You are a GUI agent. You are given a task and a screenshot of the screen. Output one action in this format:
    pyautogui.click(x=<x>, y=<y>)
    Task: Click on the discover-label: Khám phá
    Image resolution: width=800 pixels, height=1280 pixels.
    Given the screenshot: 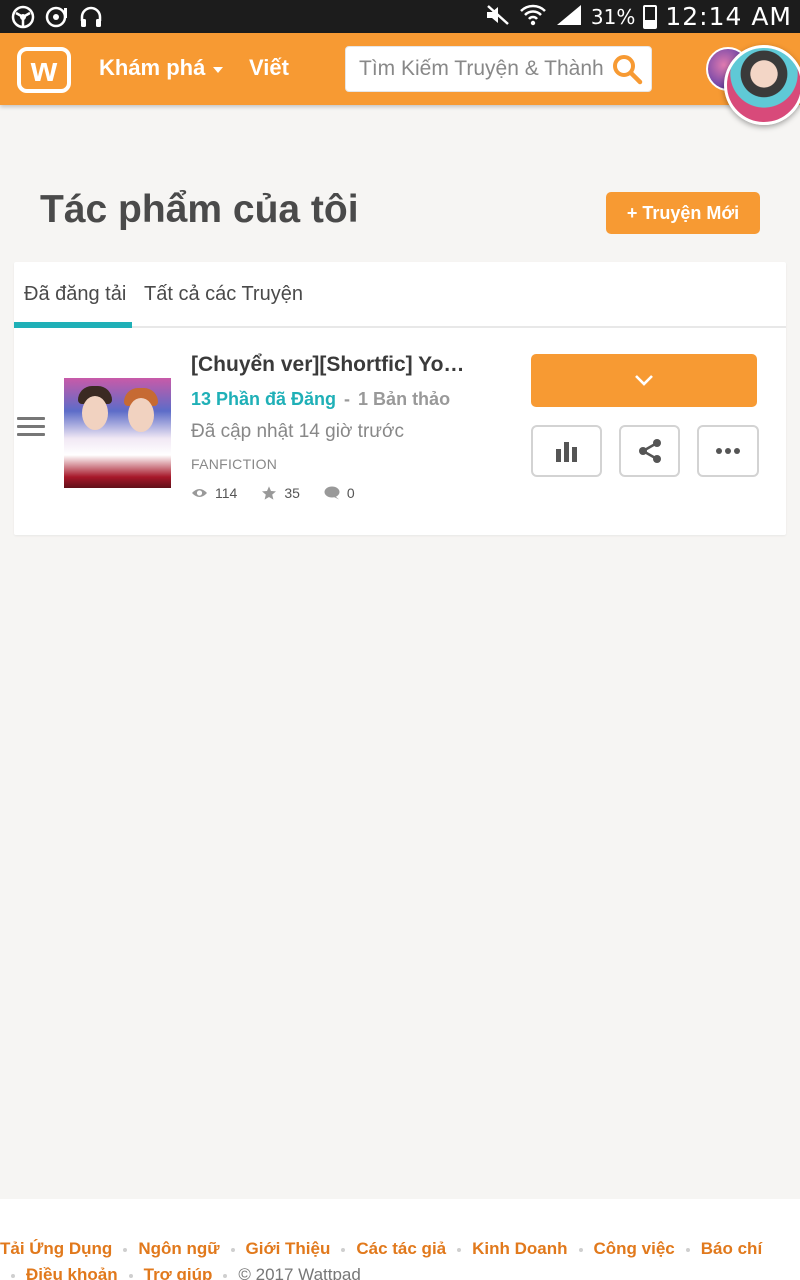 What is the action you would take?
    pyautogui.click(x=152, y=67)
    